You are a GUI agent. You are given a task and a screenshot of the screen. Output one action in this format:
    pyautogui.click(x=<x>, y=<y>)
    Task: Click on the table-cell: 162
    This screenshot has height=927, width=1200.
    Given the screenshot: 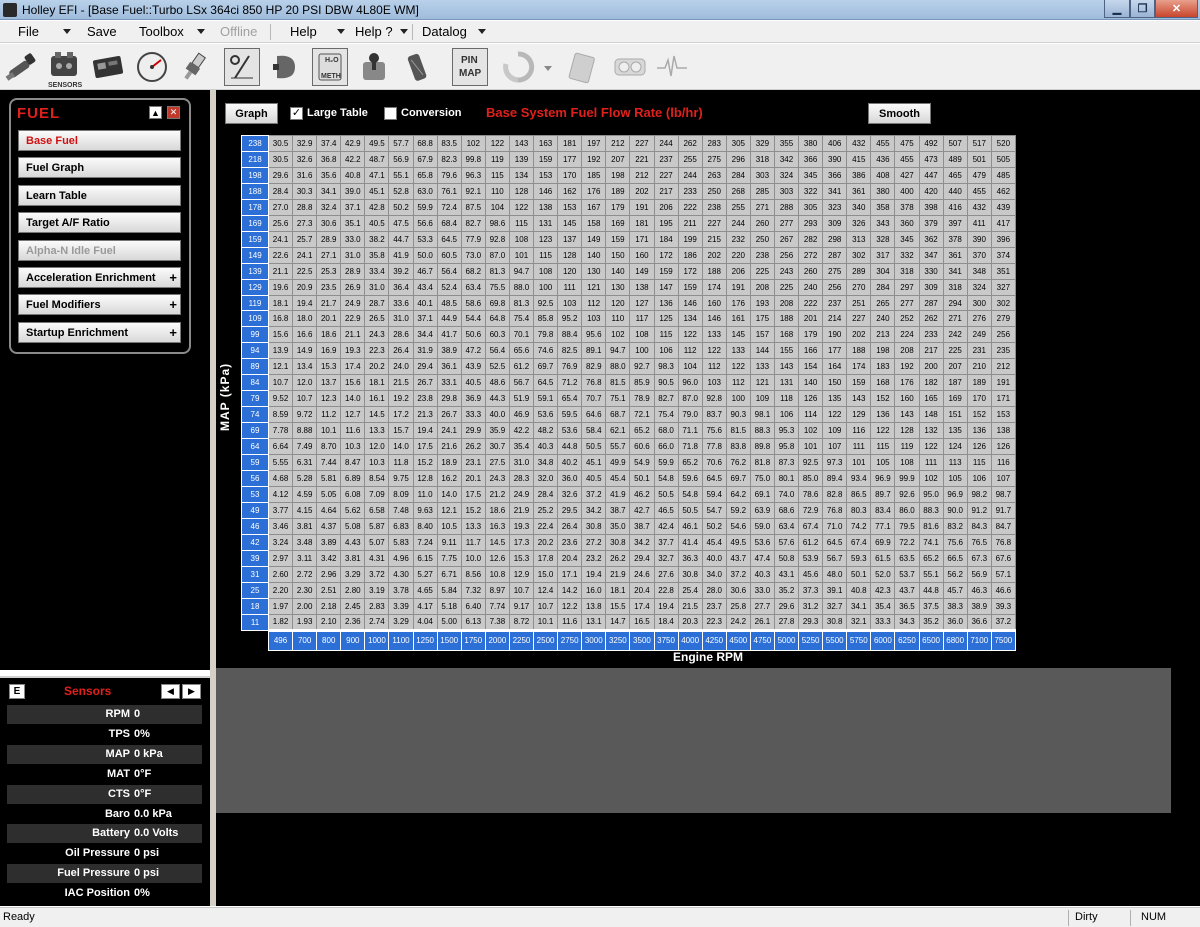 What is the action you would take?
    pyautogui.click(x=570, y=191)
    